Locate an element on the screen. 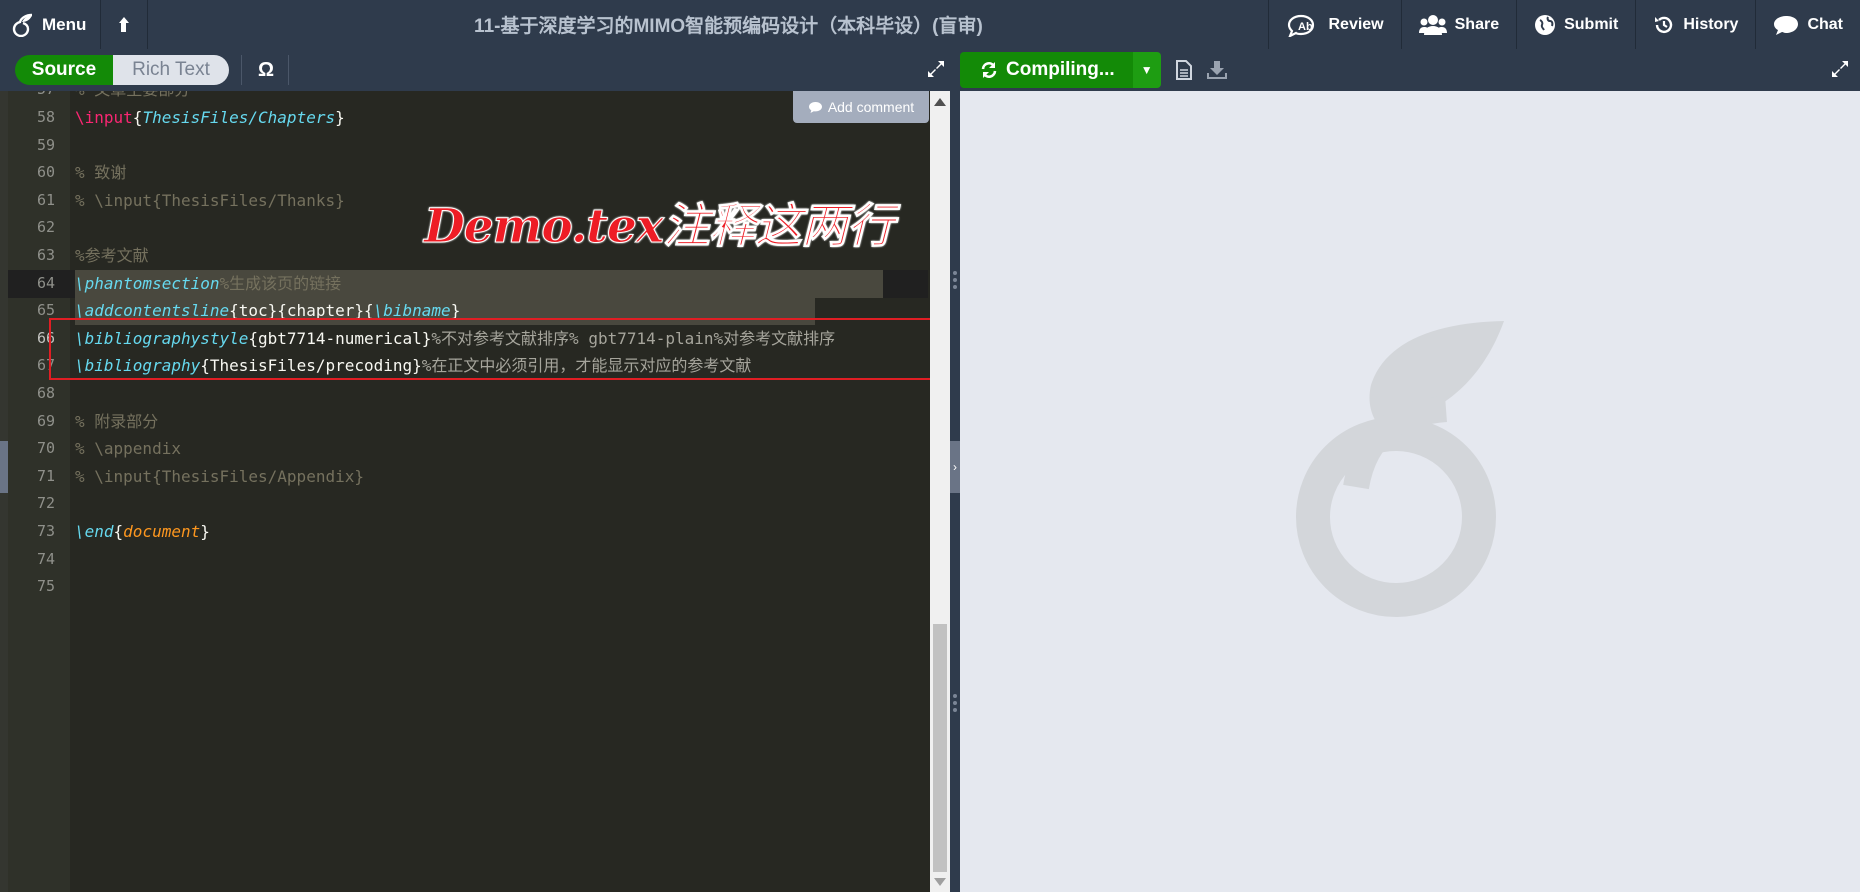 Image resolution: width=1860 pixels, height=892 pixels. code-line: %参考文献 is located at coordinates (112, 256).